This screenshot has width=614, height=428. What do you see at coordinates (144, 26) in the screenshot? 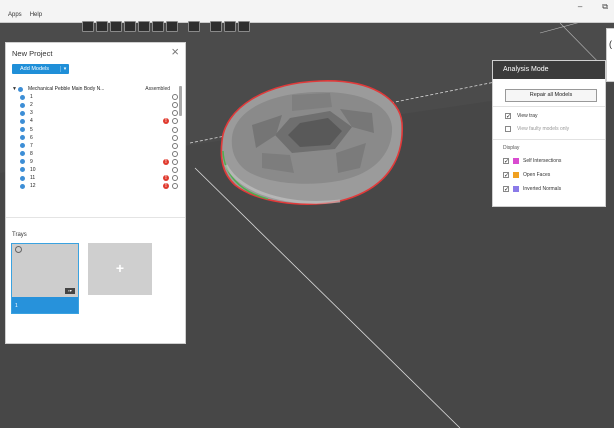
I see `arrange-icon` at bounding box center [144, 26].